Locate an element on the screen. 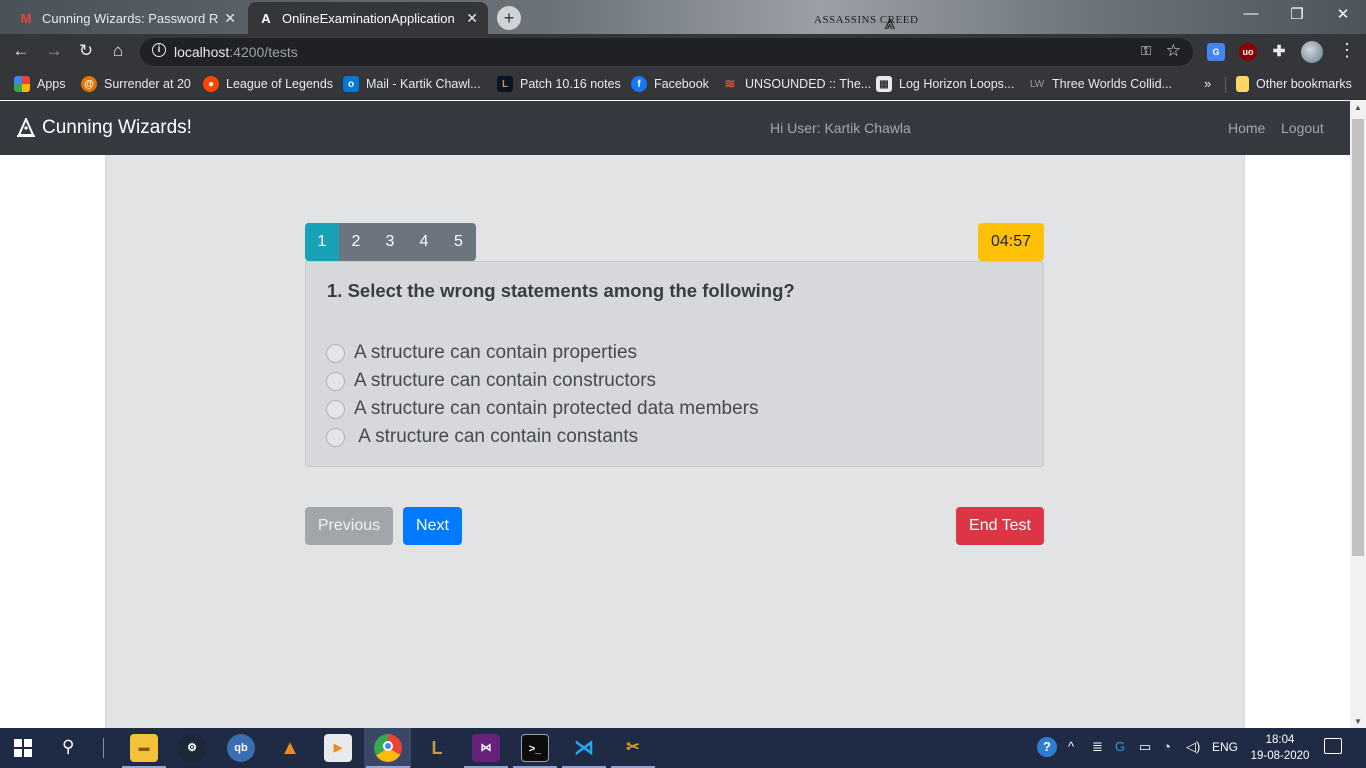 The height and width of the screenshot is (768, 1366). question-5-button: 5 is located at coordinates (458, 242).